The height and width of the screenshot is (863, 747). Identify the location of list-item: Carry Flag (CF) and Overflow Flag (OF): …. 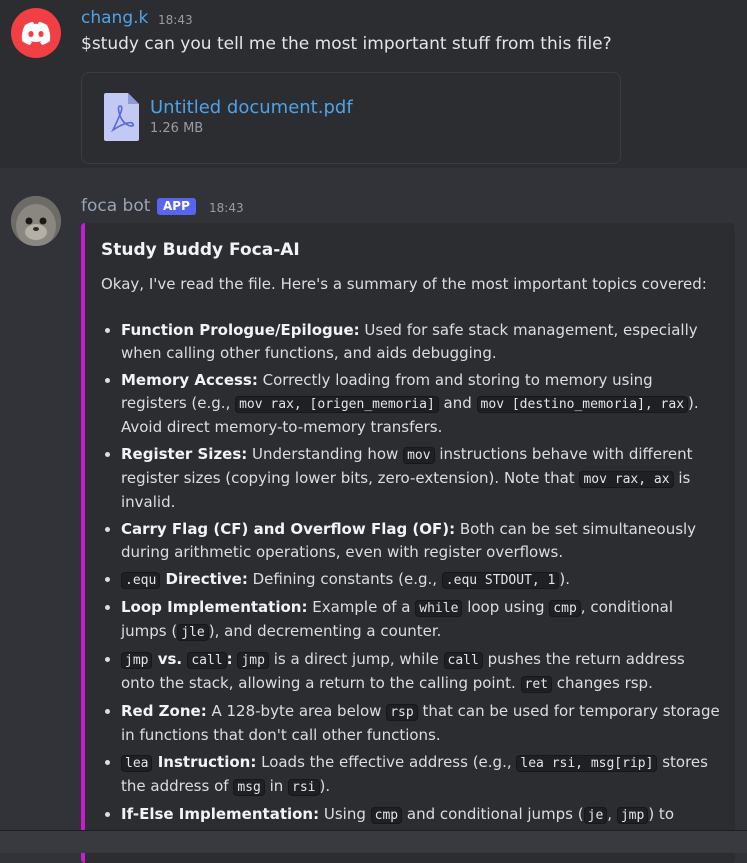
(421, 541).